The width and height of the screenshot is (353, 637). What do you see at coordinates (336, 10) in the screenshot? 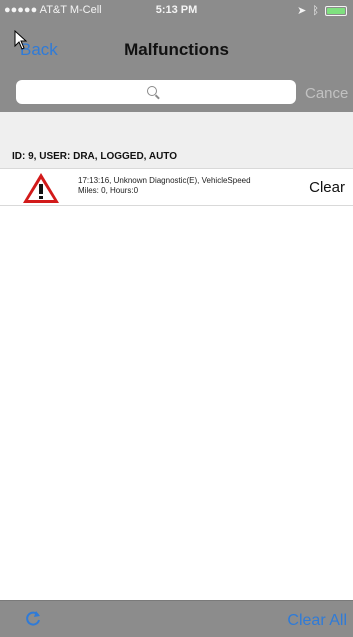
I see `battery-icon` at bounding box center [336, 10].